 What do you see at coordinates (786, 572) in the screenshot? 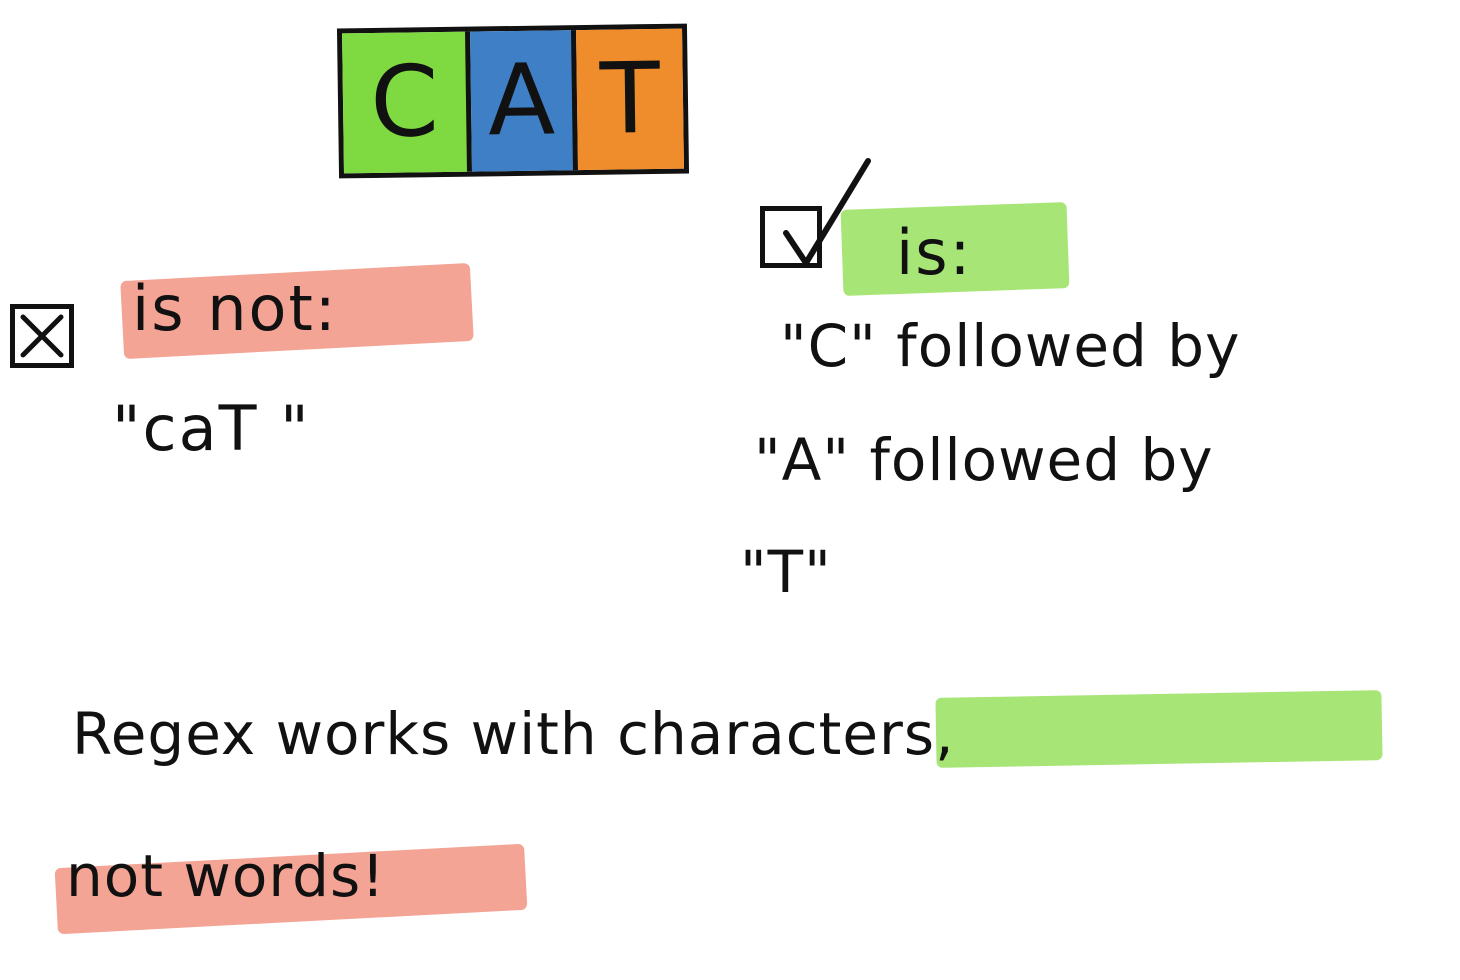
I see `rule-line-3: "T"` at bounding box center [786, 572].